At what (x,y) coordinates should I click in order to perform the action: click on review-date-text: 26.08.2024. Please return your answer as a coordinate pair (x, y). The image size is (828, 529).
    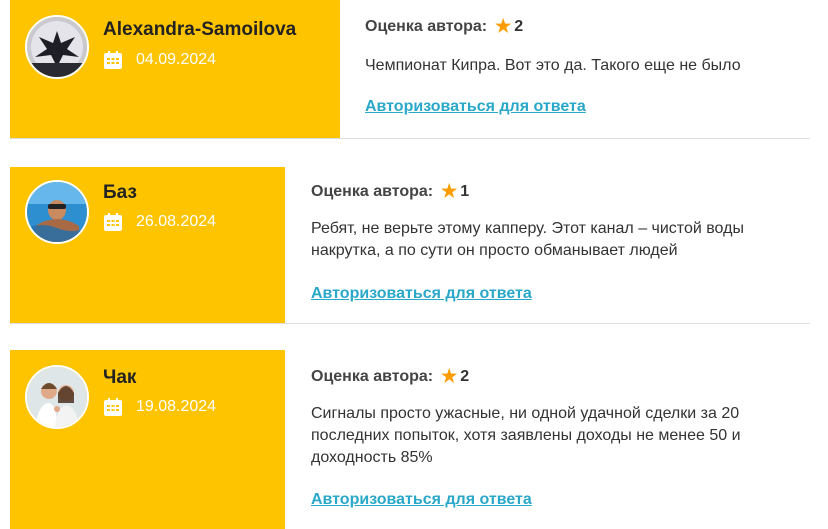
    Looking at the image, I should click on (176, 221).